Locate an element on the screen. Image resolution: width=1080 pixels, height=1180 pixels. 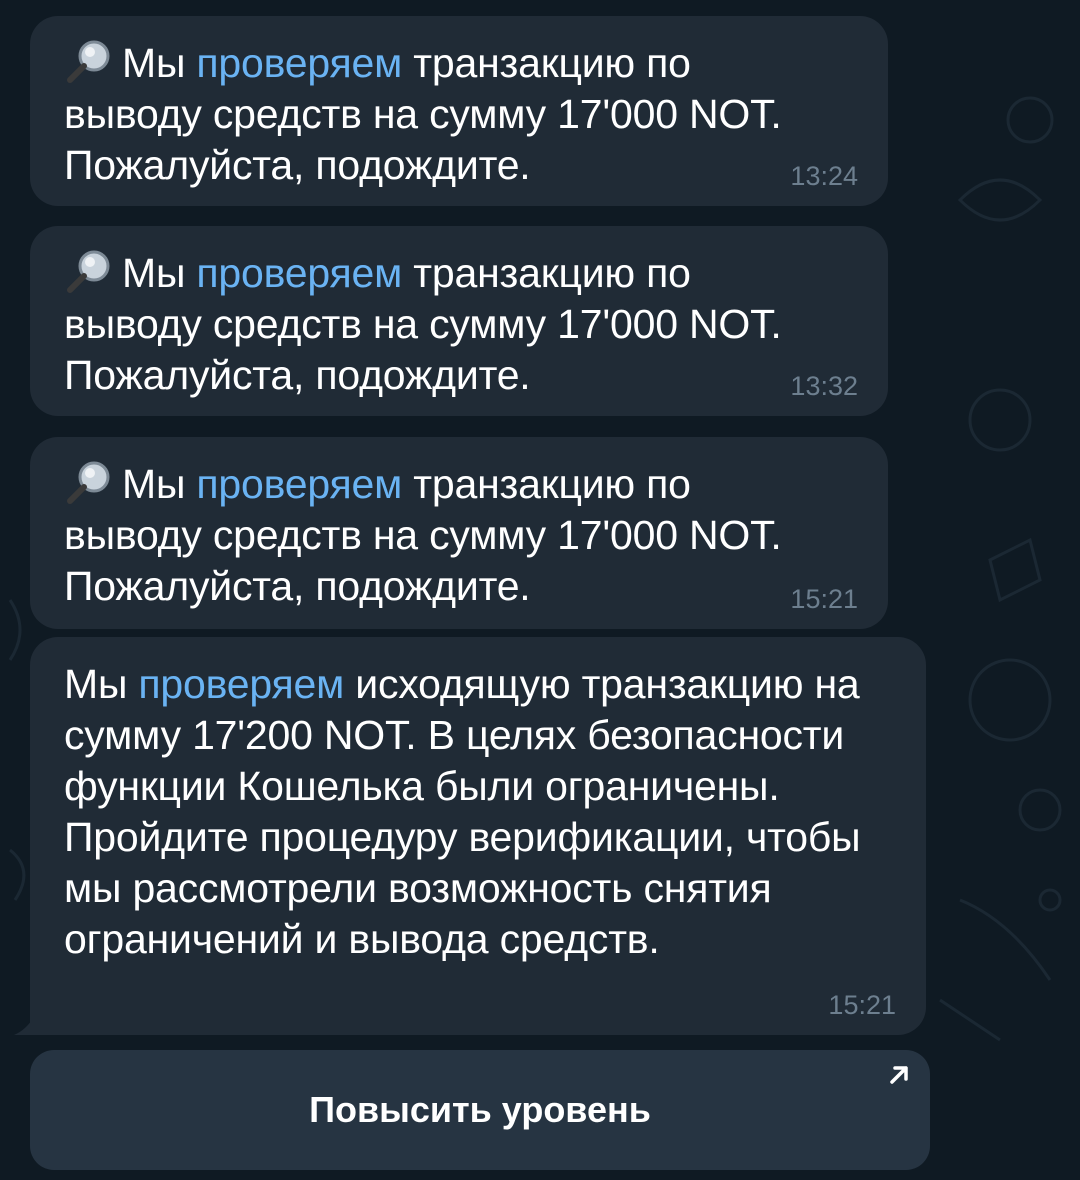
external-arrow-icon is located at coordinates (899, 1075).